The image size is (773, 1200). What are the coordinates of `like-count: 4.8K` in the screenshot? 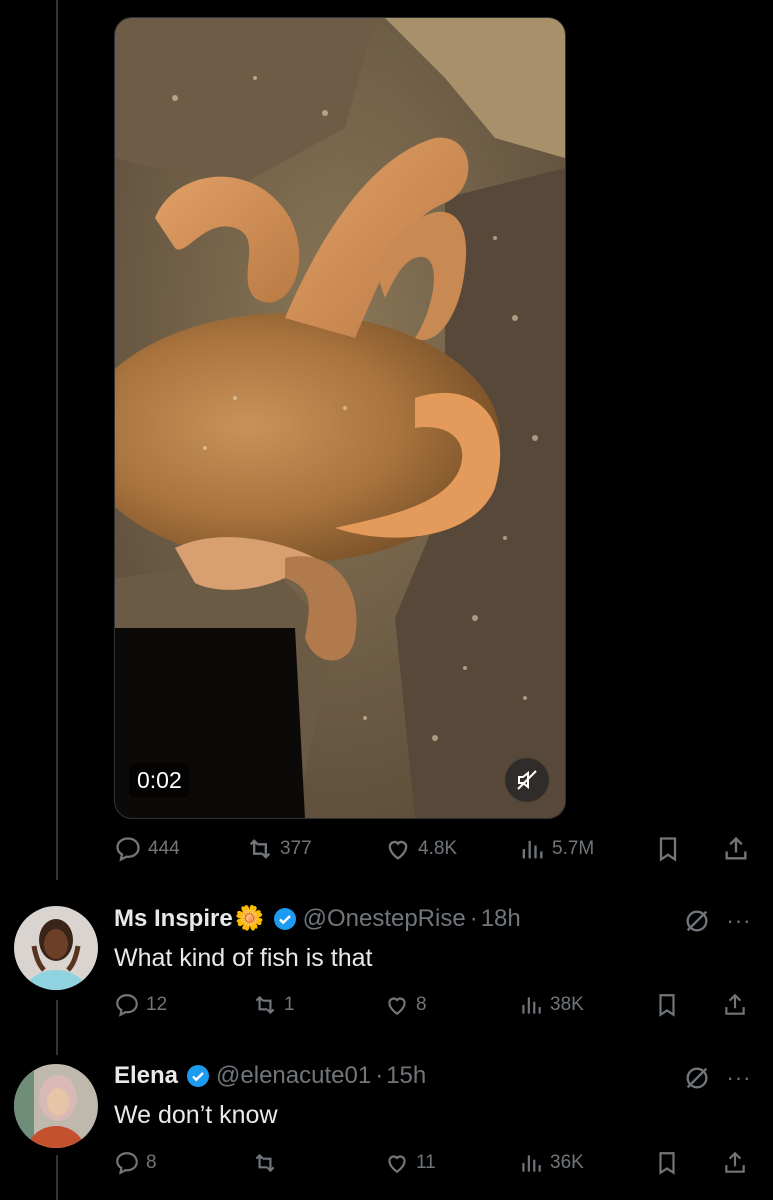 It's located at (438, 848).